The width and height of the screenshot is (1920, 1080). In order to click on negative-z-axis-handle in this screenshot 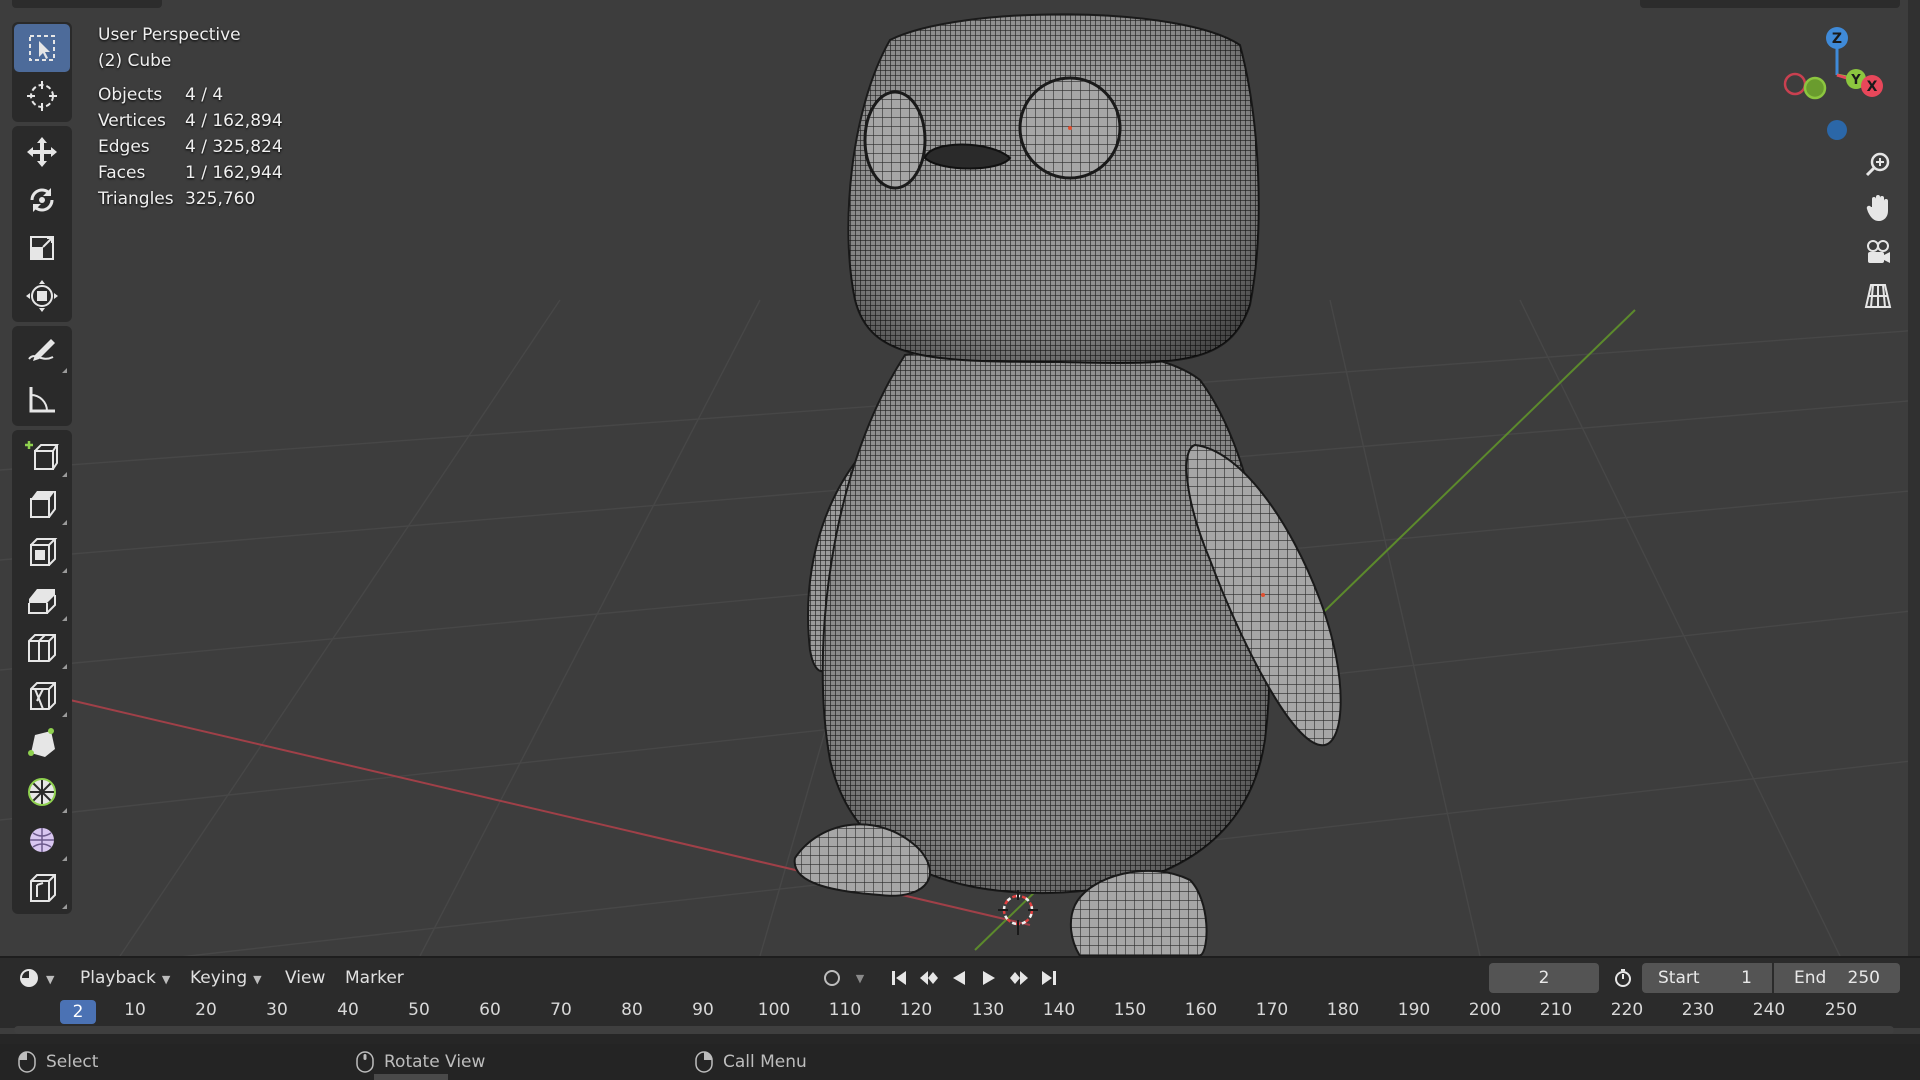, I will do `click(1837, 130)`.